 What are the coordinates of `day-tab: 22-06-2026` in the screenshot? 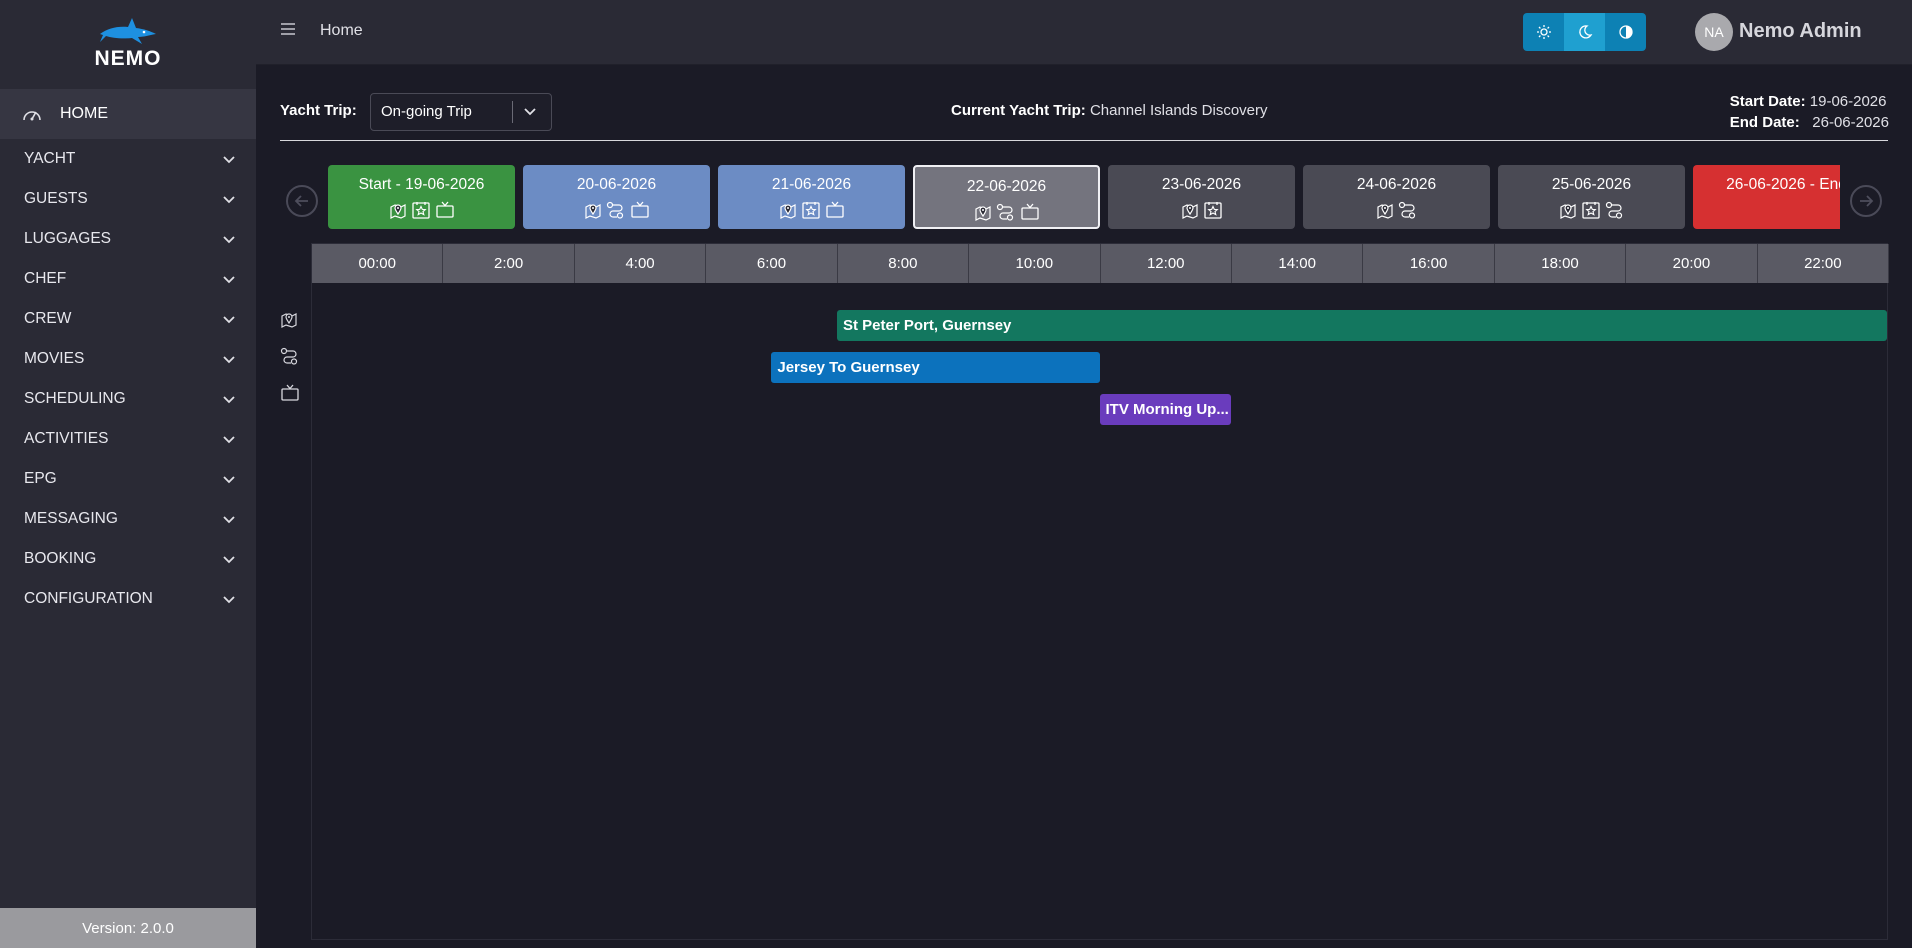 It's located at (1006, 197).